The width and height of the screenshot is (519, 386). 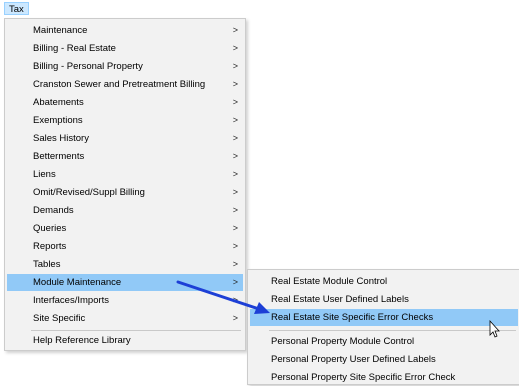 I want to click on submenu-item-pp-user-defined-labels: Personal Property User Defined Labels, so click(x=384, y=359).